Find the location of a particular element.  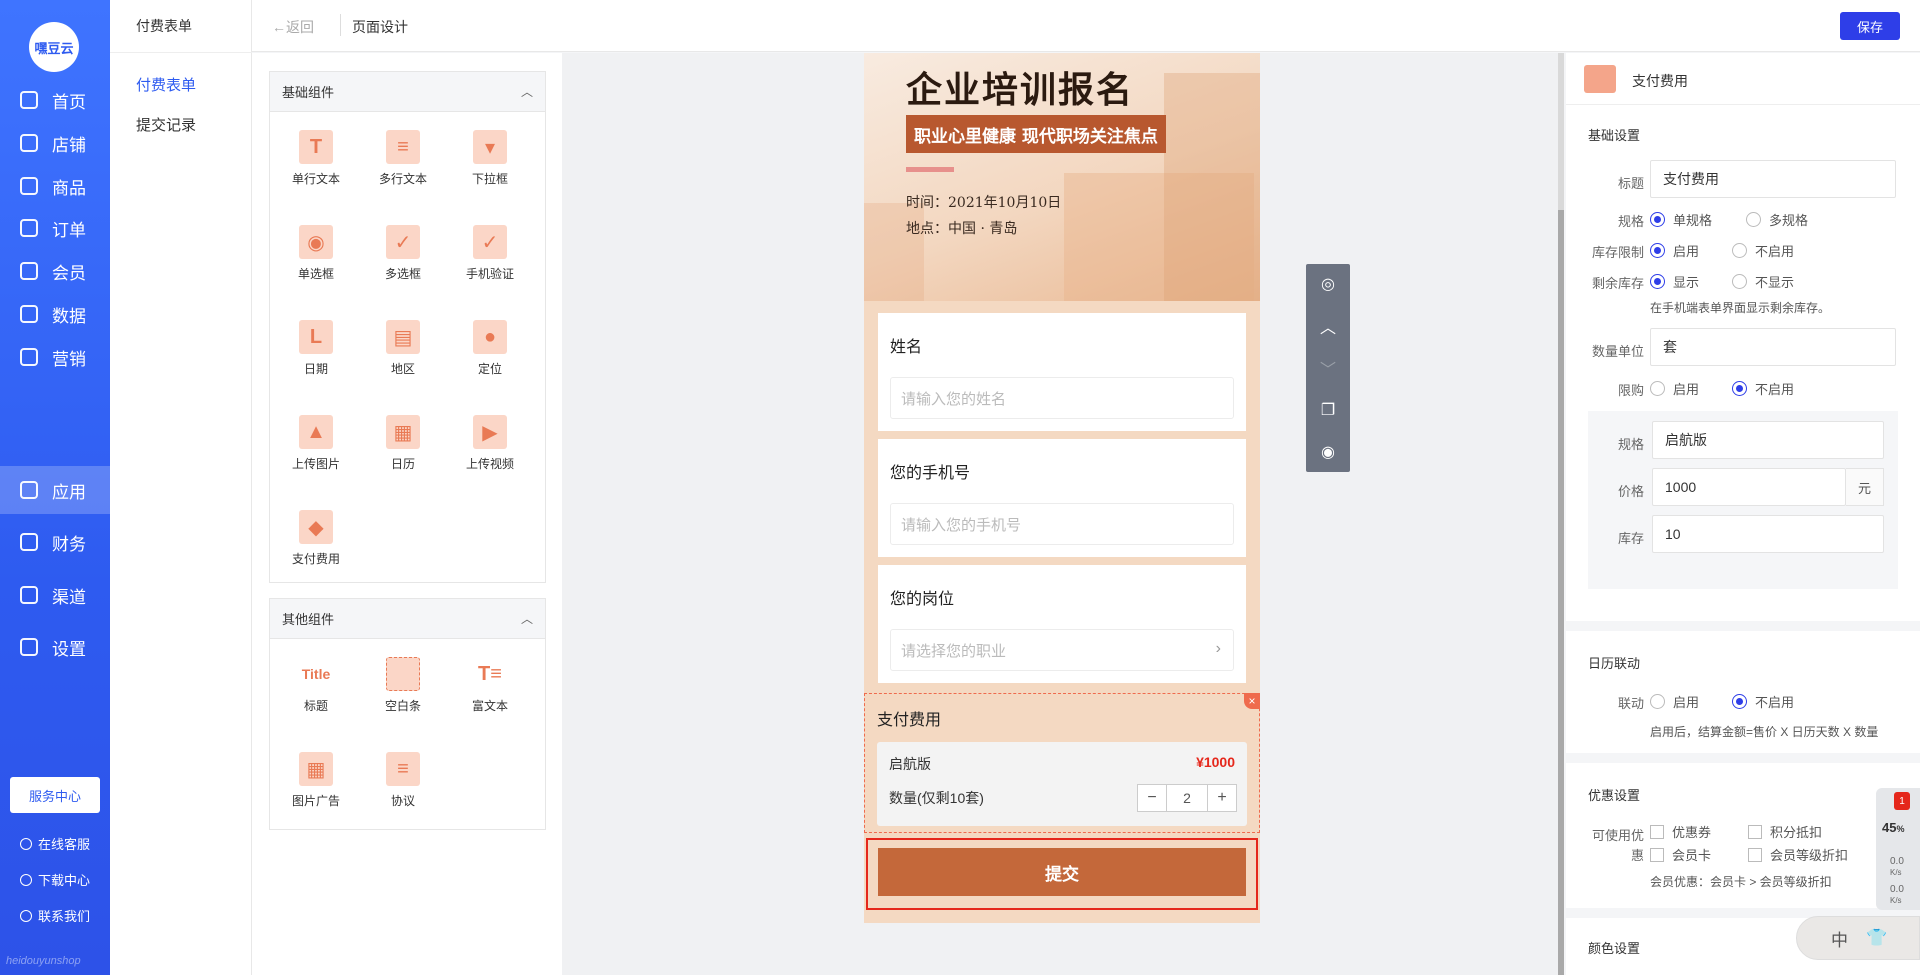

stock-limit-off-radio: 不启用 is located at coordinates (1763, 250).